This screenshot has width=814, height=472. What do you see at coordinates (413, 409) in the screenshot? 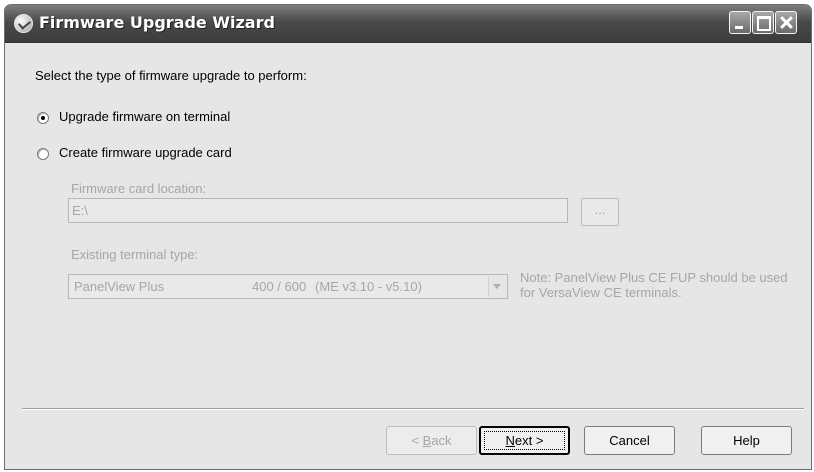
I see `footer-separator` at bounding box center [413, 409].